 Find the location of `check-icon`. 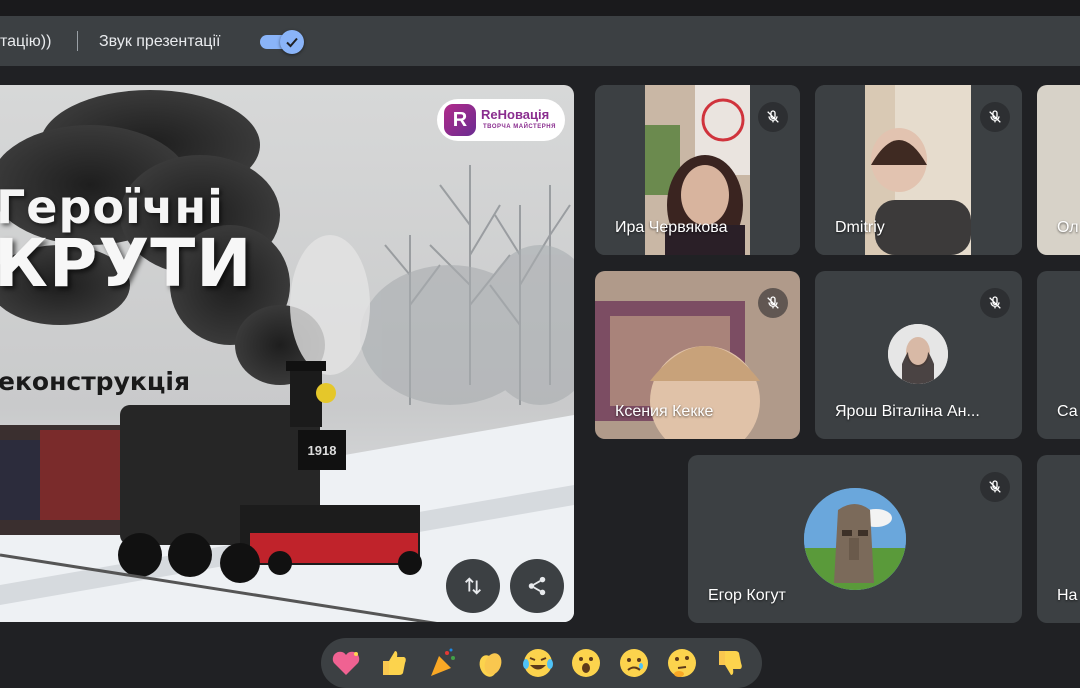

check-icon is located at coordinates (292, 42).